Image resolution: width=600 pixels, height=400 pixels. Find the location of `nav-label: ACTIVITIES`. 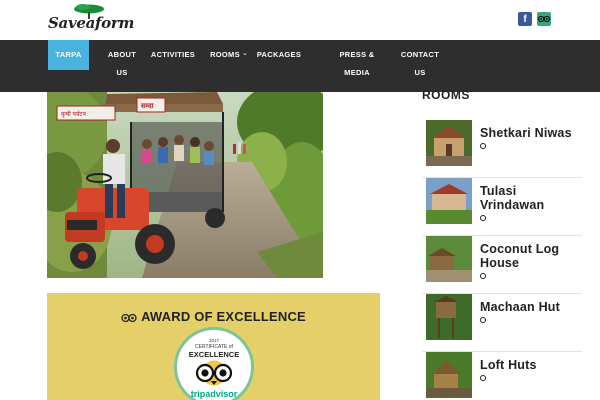

nav-label: ACTIVITIES is located at coordinates (173, 54).